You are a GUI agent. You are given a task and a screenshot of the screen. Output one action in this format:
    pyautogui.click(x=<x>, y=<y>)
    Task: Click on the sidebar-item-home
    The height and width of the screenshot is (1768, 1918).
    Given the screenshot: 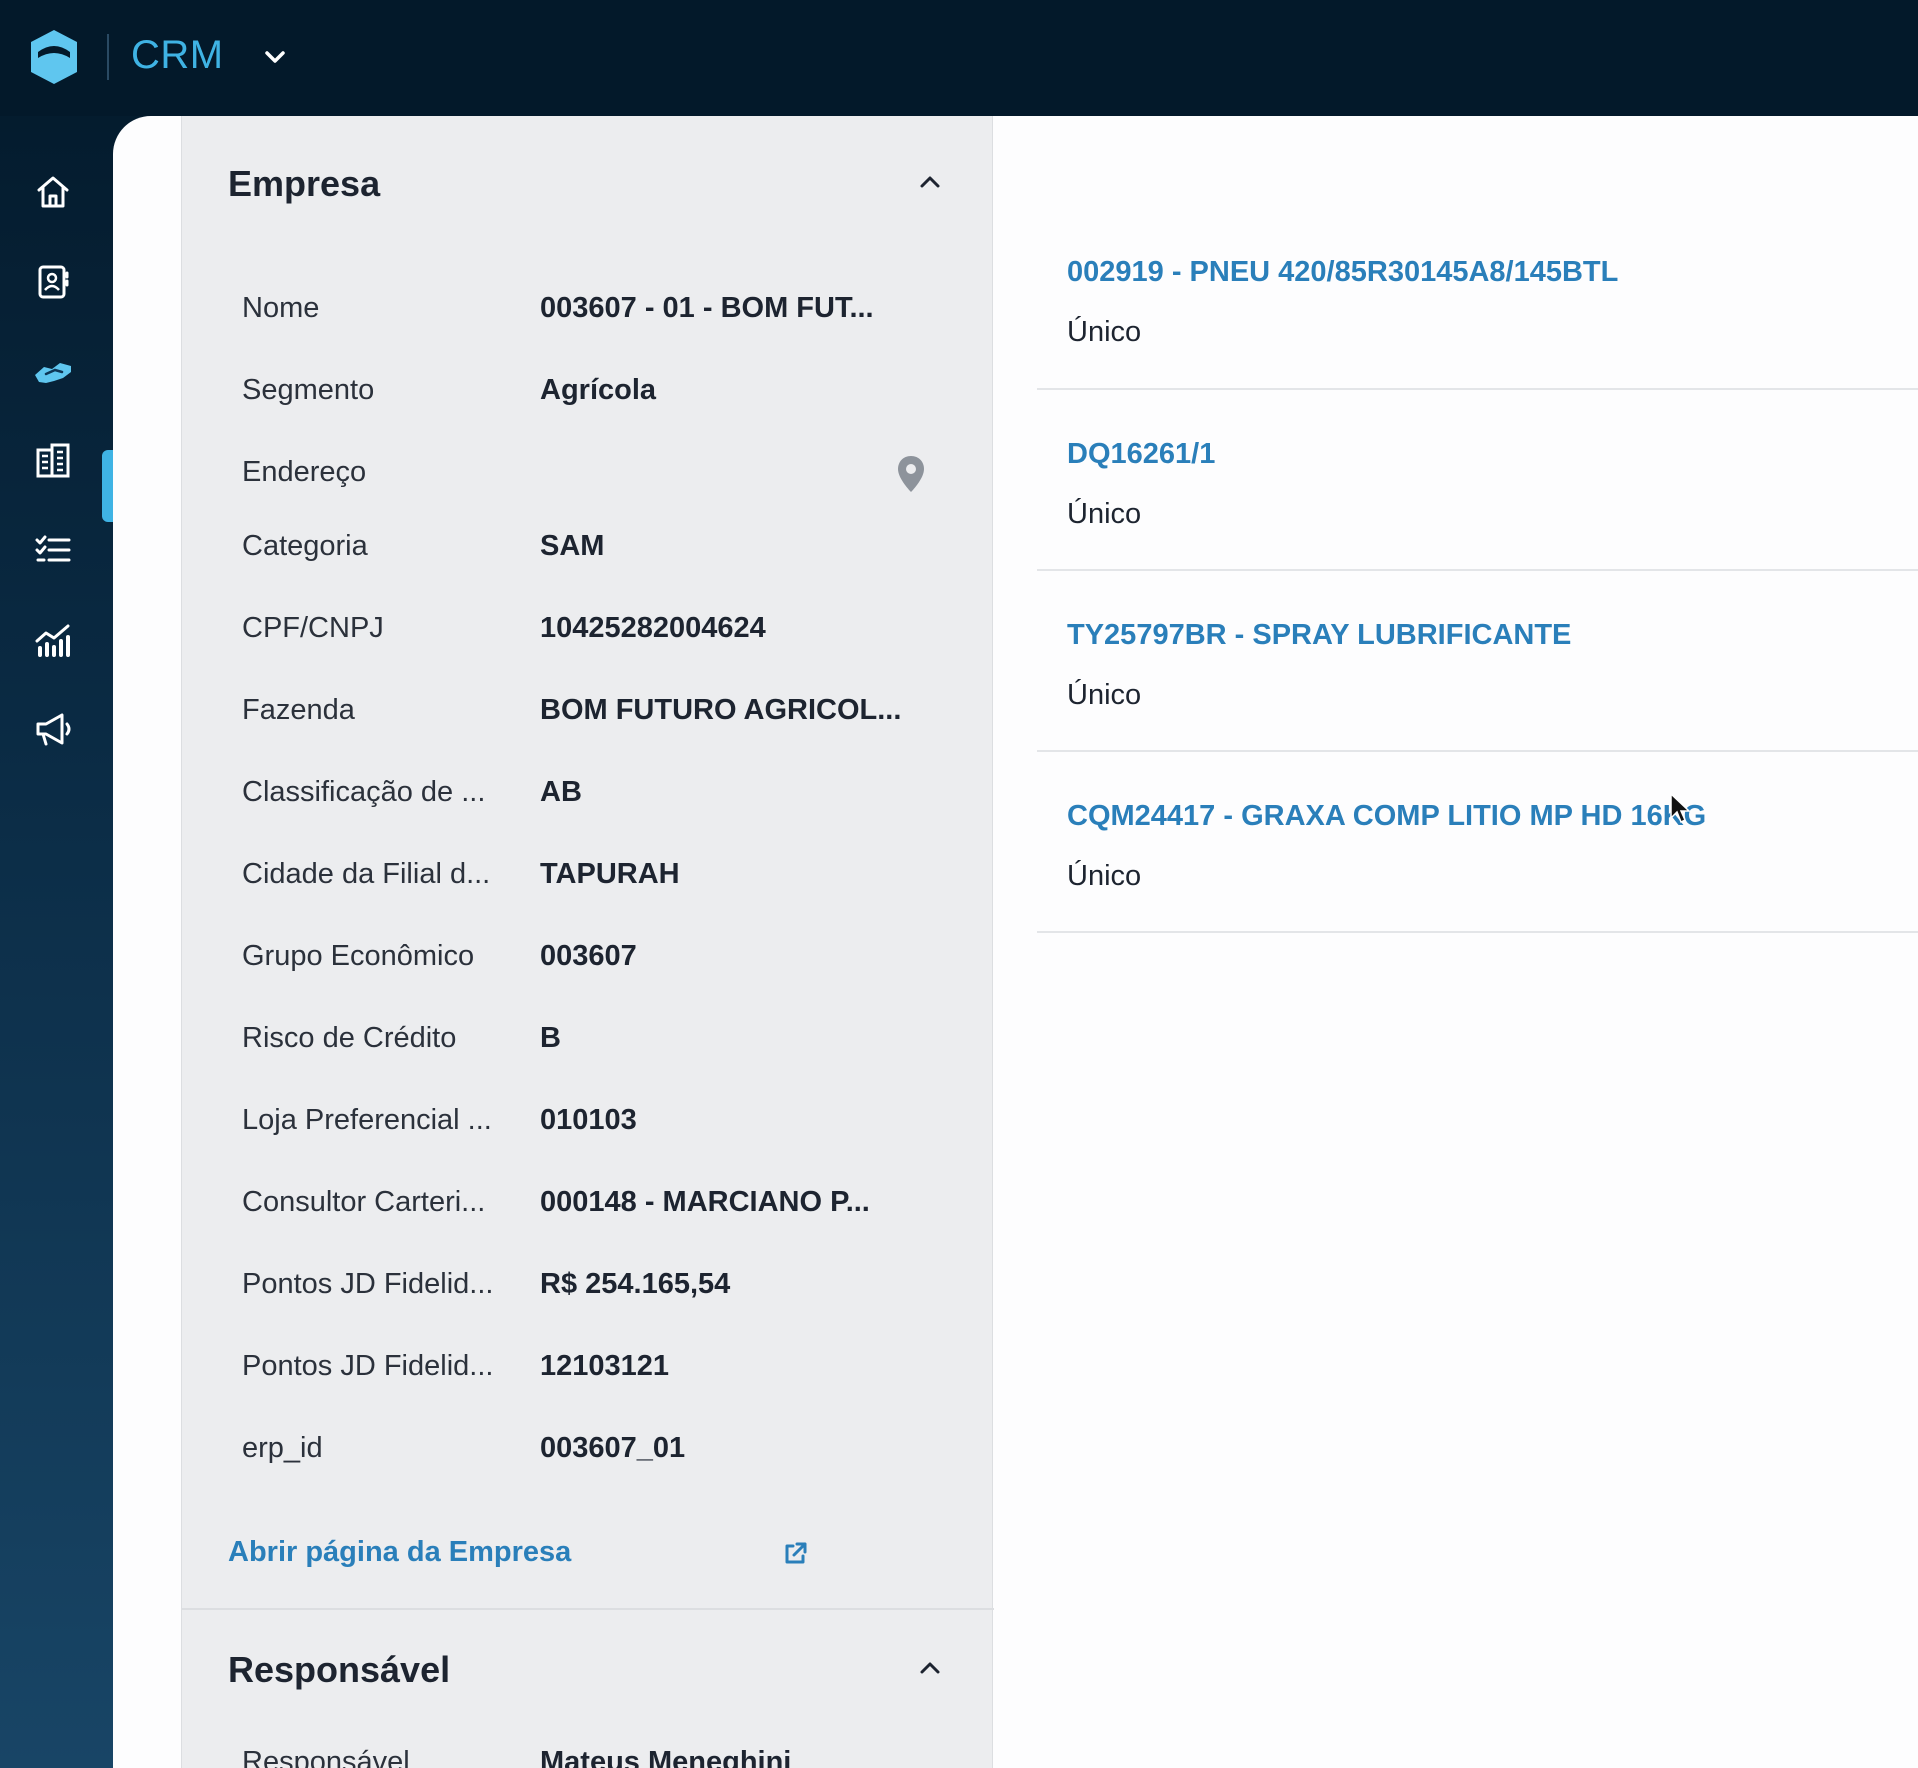 What is the action you would take?
    pyautogui.click(x=53, y=192)
    